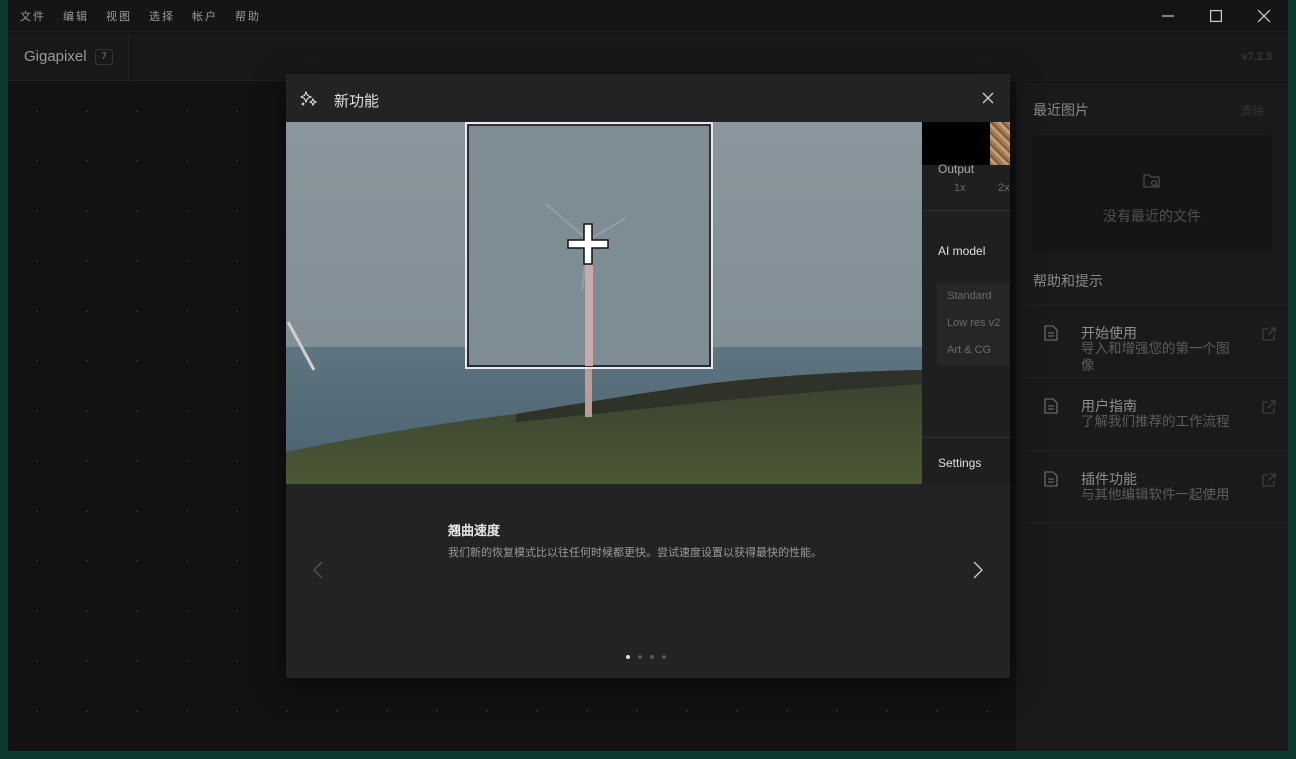 This screenshot has height=759, width=1296. I want to click on help-item-desc: 导入和增强您的第一个图像, so click(1155, 357).